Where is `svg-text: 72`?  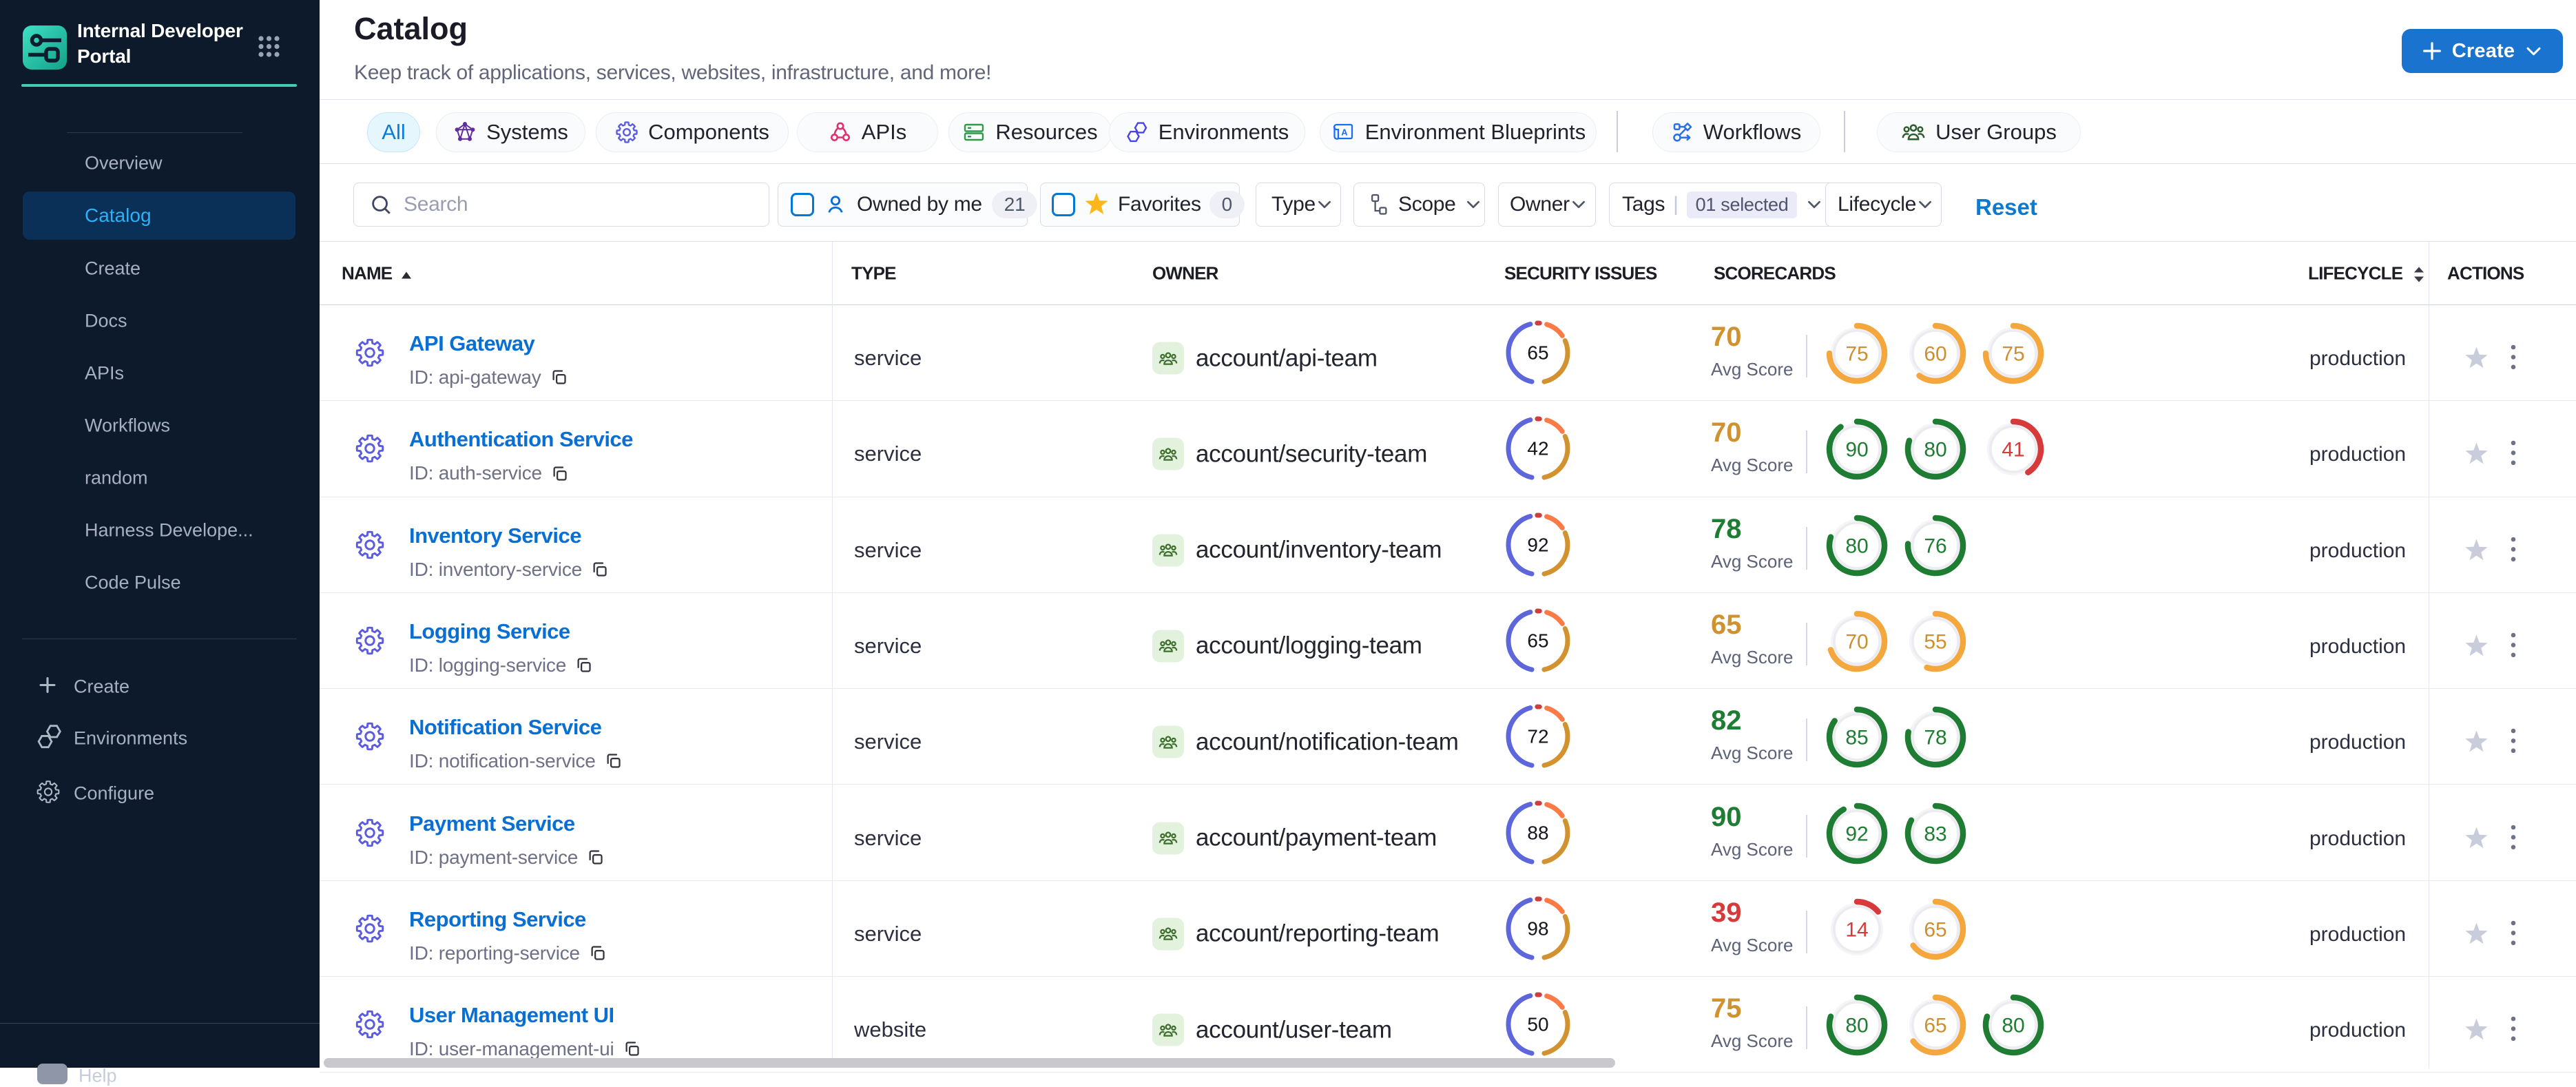 svg-text: 72 is located at coordinates (1537, 736).